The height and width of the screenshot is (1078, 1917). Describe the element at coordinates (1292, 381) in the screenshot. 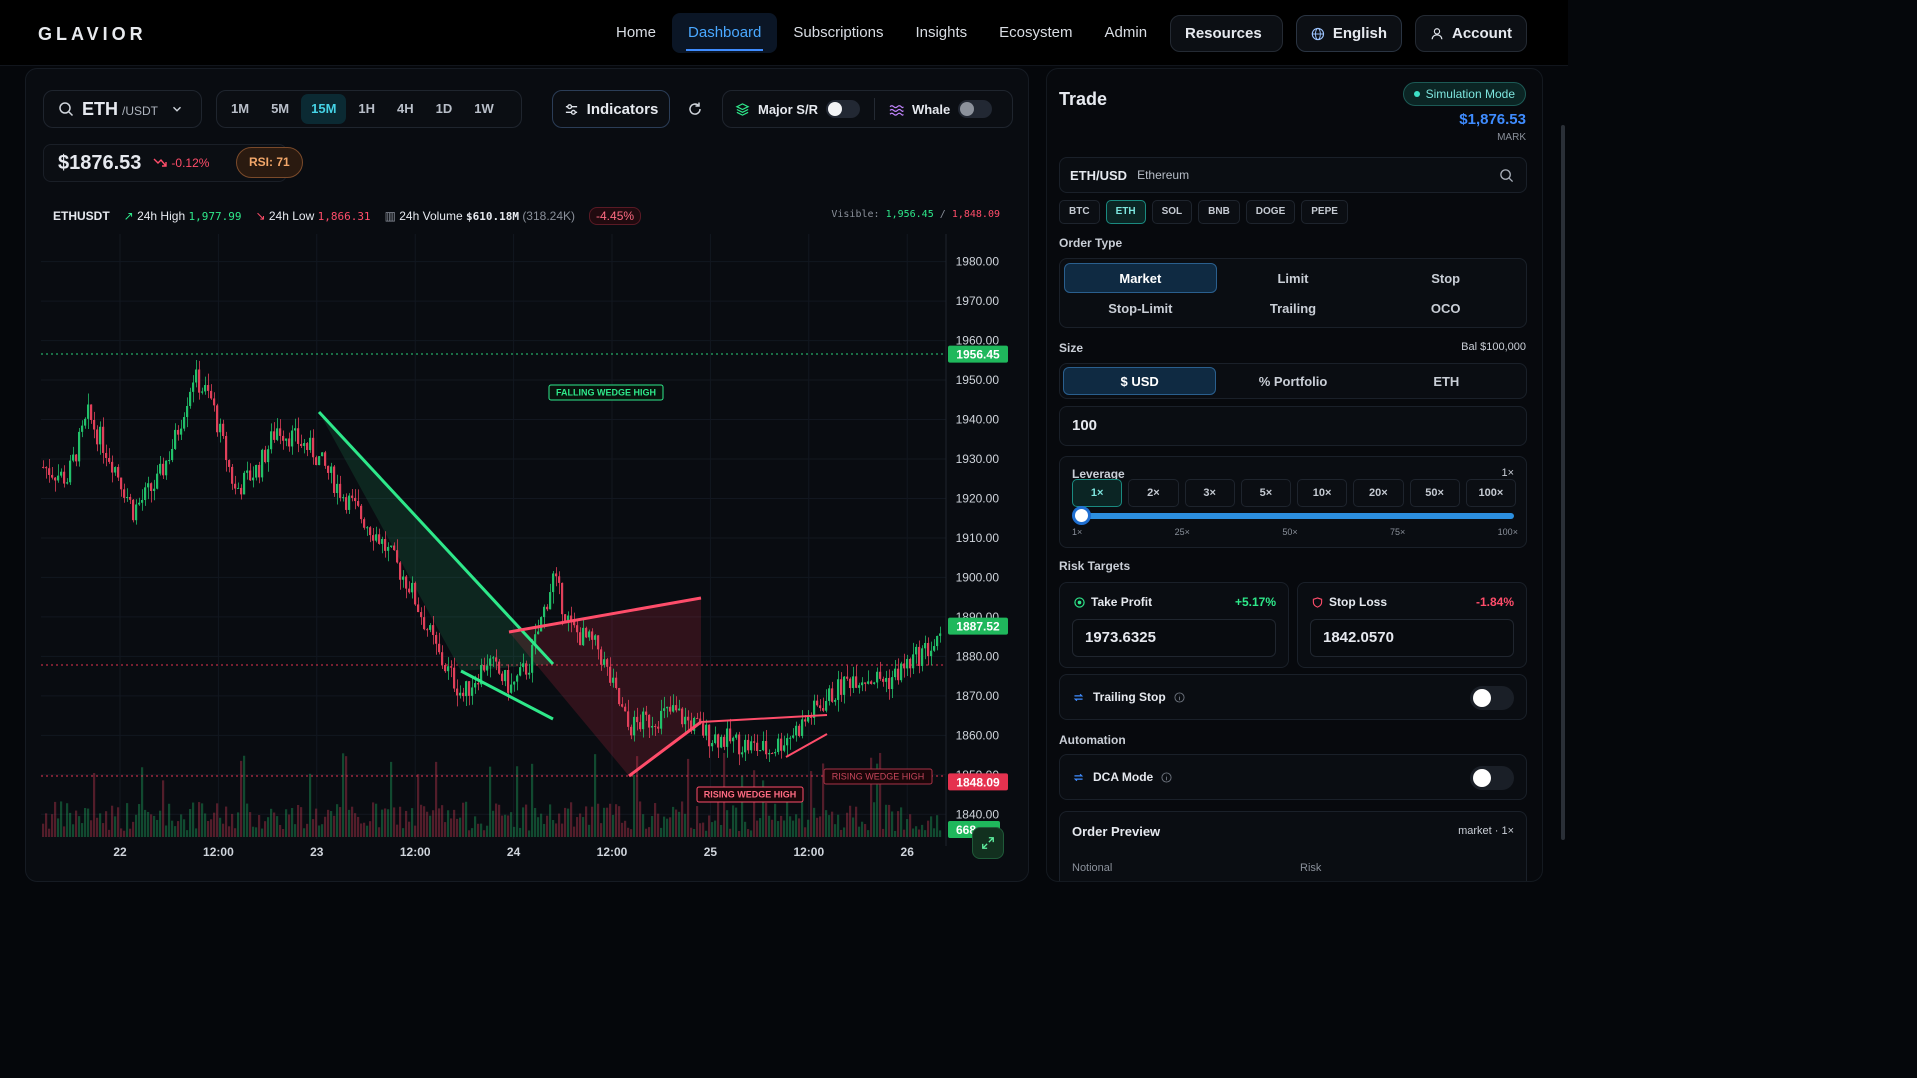

I see `size-unit-portfolio: % Portfolio` at that location.